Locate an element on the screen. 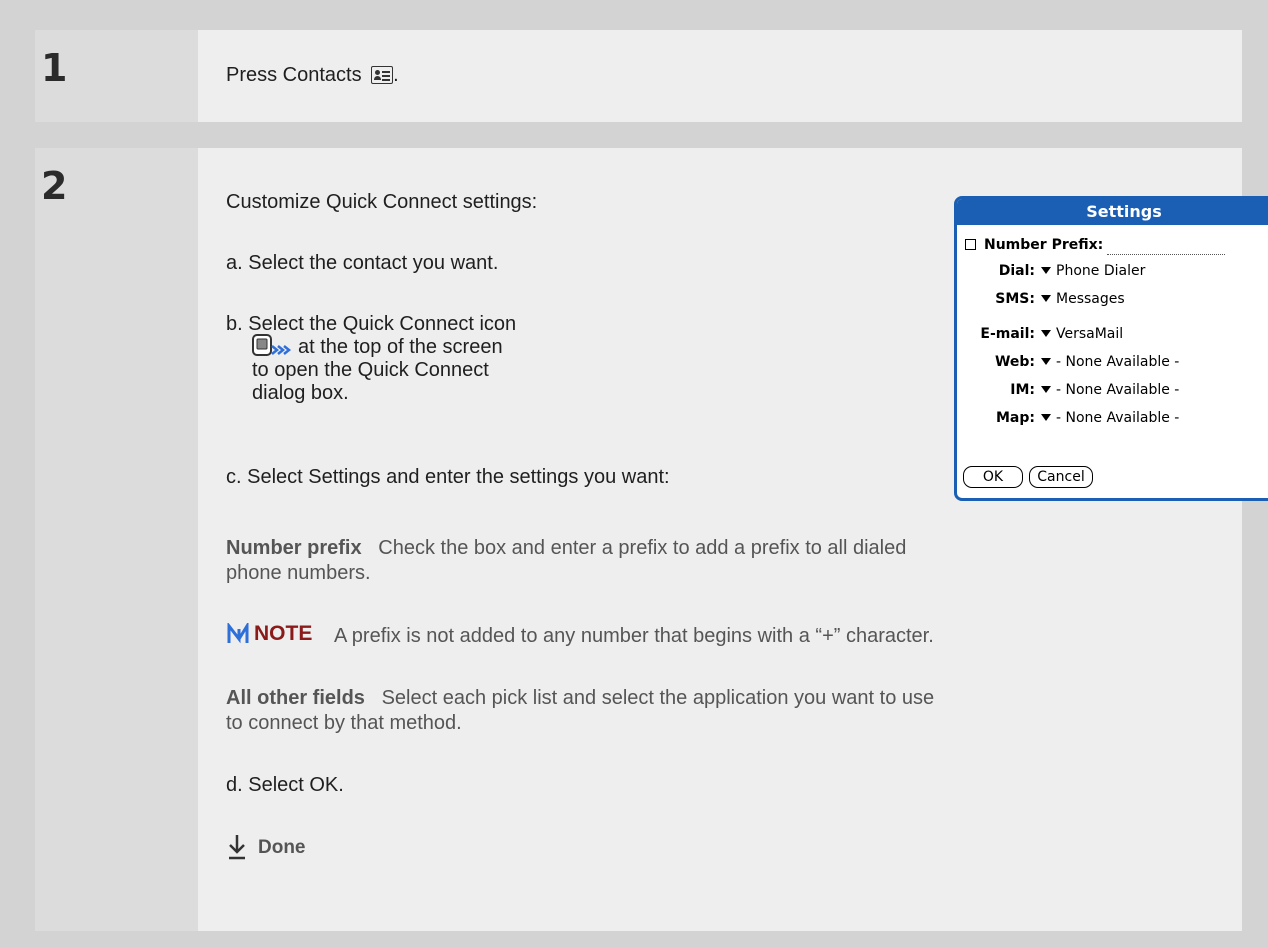  web-value: - None Available - is located at coordinates (1118, 362).